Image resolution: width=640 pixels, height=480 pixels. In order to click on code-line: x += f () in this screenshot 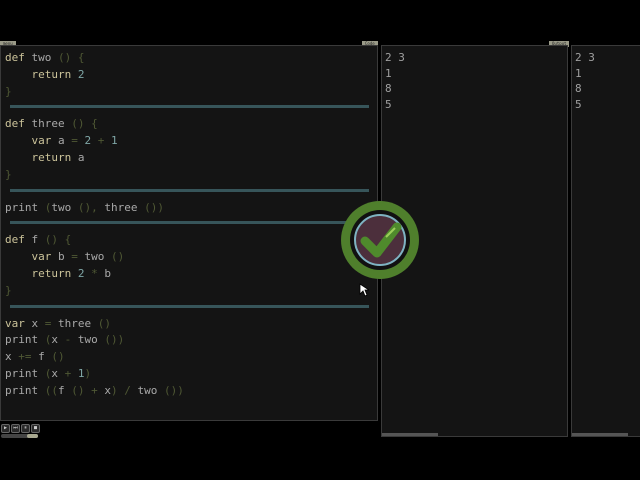, I will do `click(35, 356)`.